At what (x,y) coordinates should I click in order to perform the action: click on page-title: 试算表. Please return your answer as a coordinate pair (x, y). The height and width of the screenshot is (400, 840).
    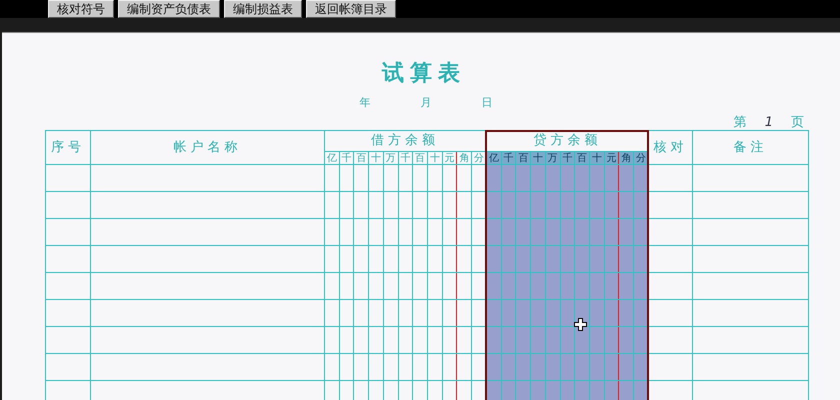
    Looking at the image, I should click on (423, 74).